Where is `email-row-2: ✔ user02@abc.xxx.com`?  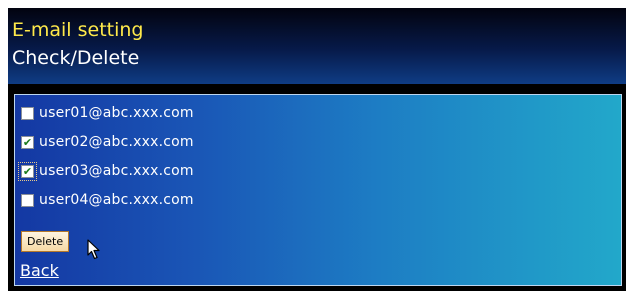
email-row-2: ✔ user02@abc.xxx.com is located at coordinates (107, 142).